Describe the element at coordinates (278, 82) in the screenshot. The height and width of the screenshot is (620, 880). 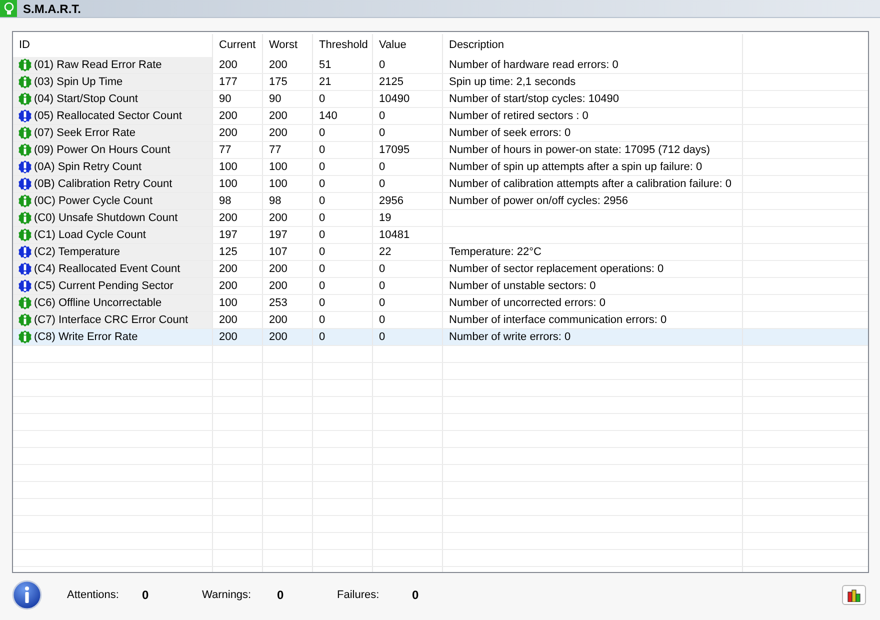
I see `table-cell-text: 175` at that location.